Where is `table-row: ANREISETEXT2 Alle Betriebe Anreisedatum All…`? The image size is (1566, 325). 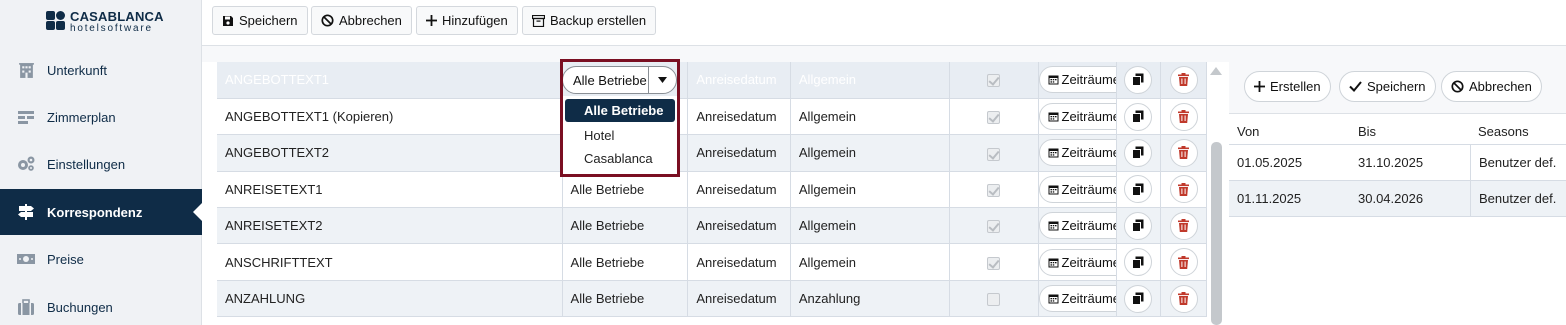
table-row: ANREISETEXT2 Alle Betriebe Anreisedatum All… is located at coordinates (712, 226).